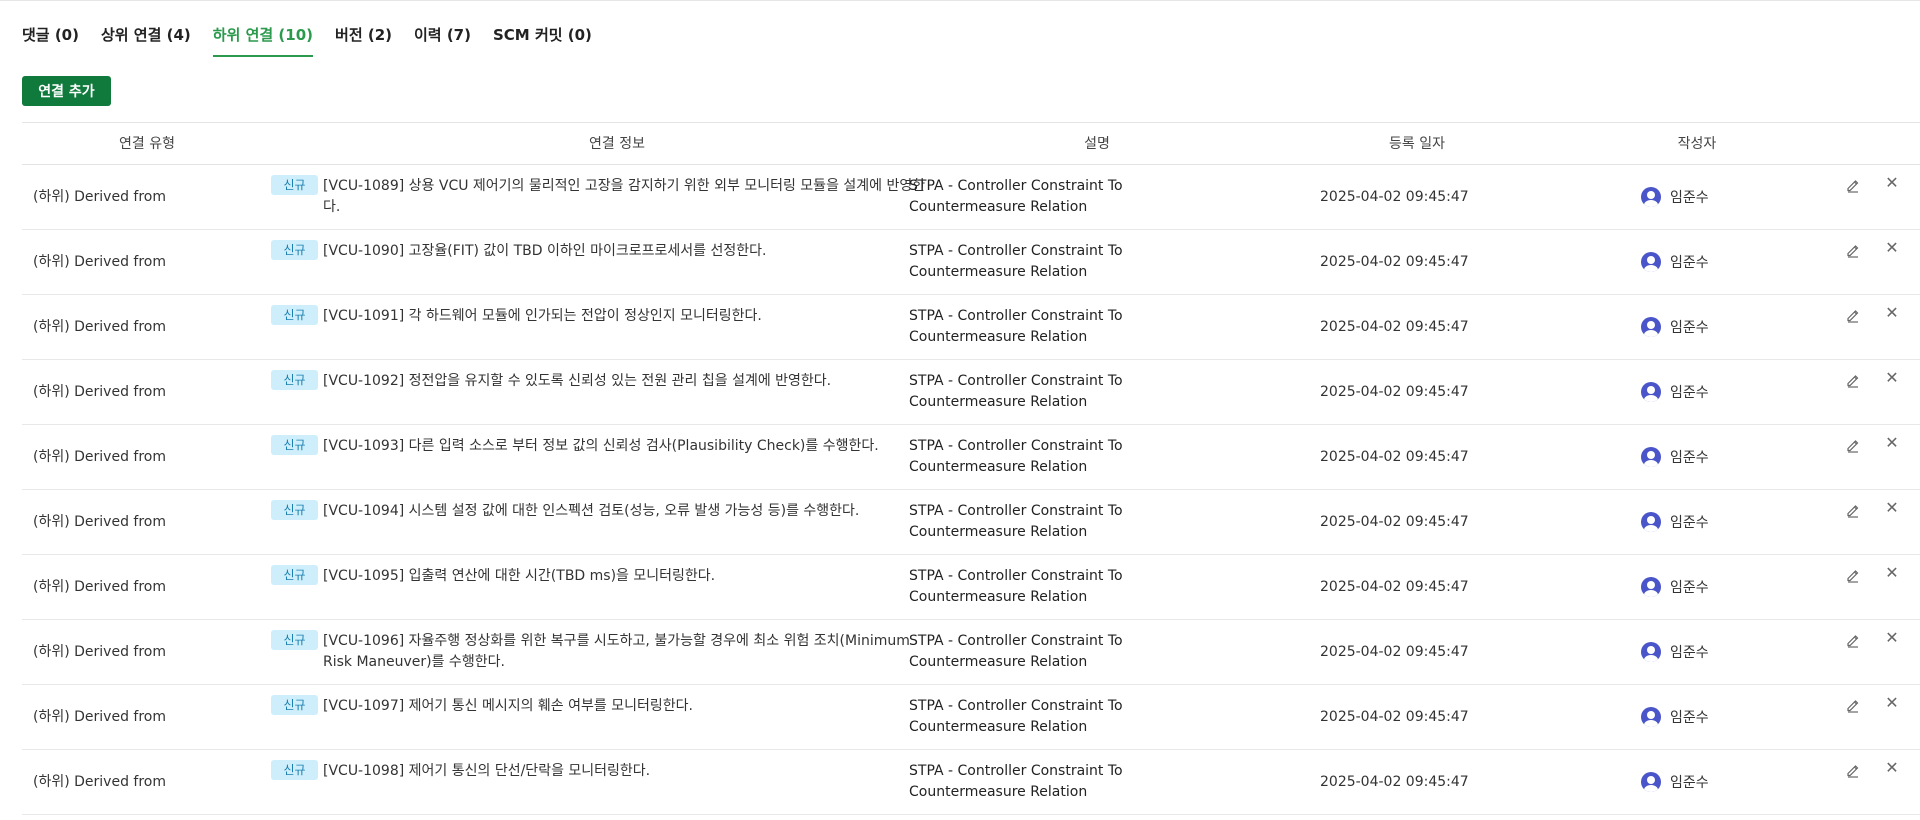 The width and height of the screenshot is (1920, 820). Describe the element at coordinates (971, 143) in the screenshot. I see `table-header: 연결 유형 연결 정보 설명 등록 일자 작성자` at that location.